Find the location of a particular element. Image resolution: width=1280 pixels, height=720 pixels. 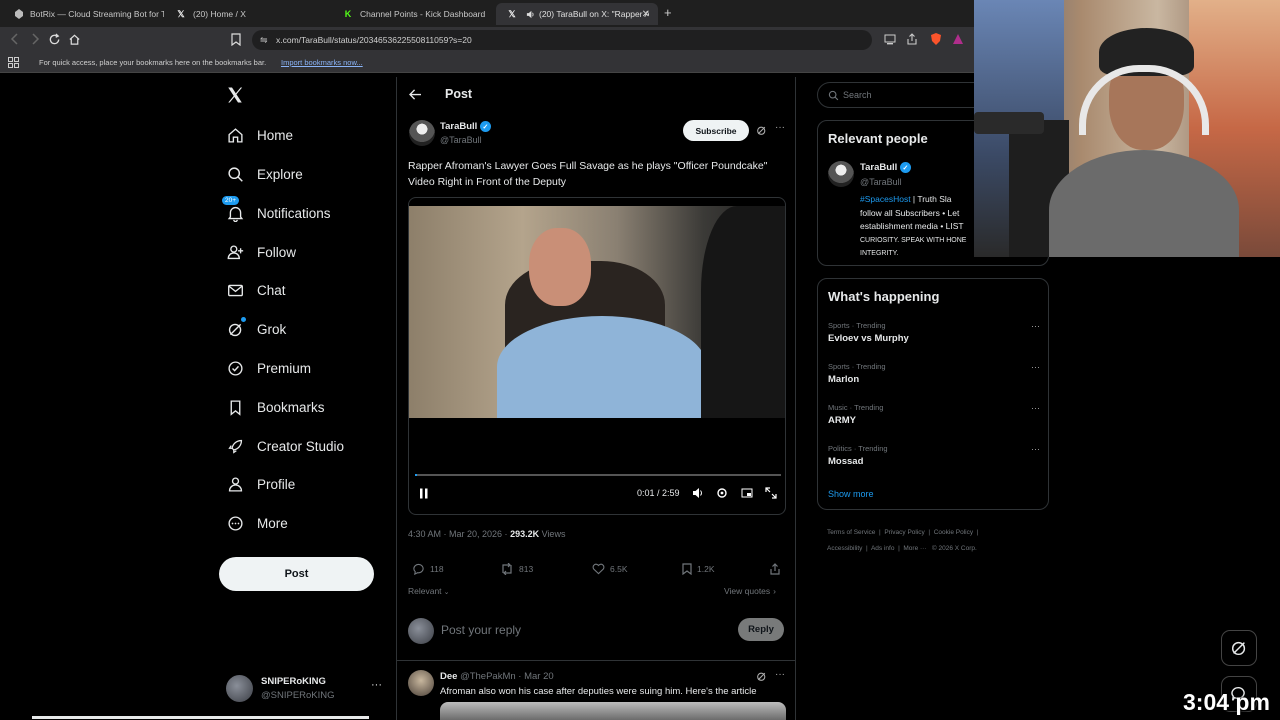

picture-in-picture-icon is located at coordinates (747, 493).